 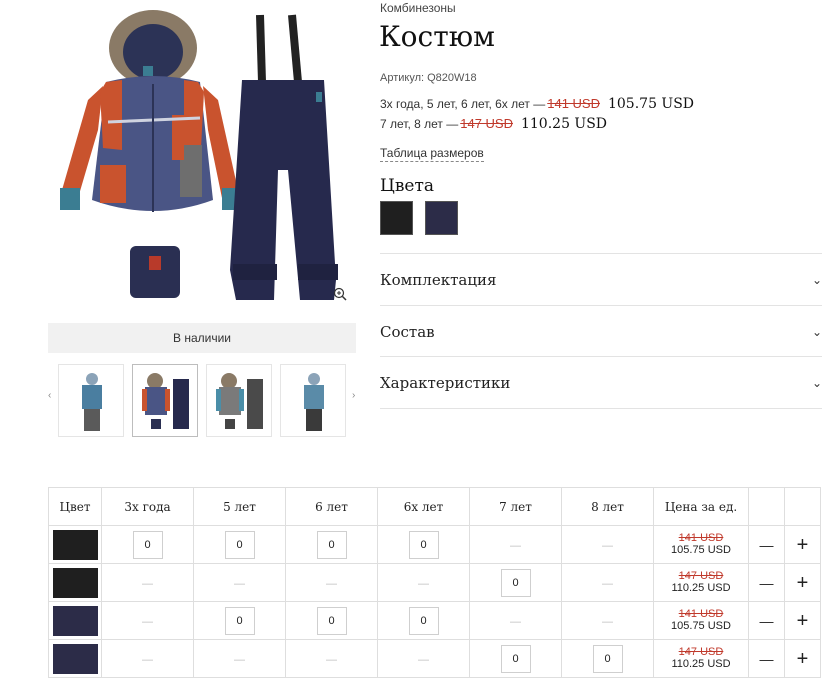 I want to click on stock-status: В наличии, so click(x=202, y=338).